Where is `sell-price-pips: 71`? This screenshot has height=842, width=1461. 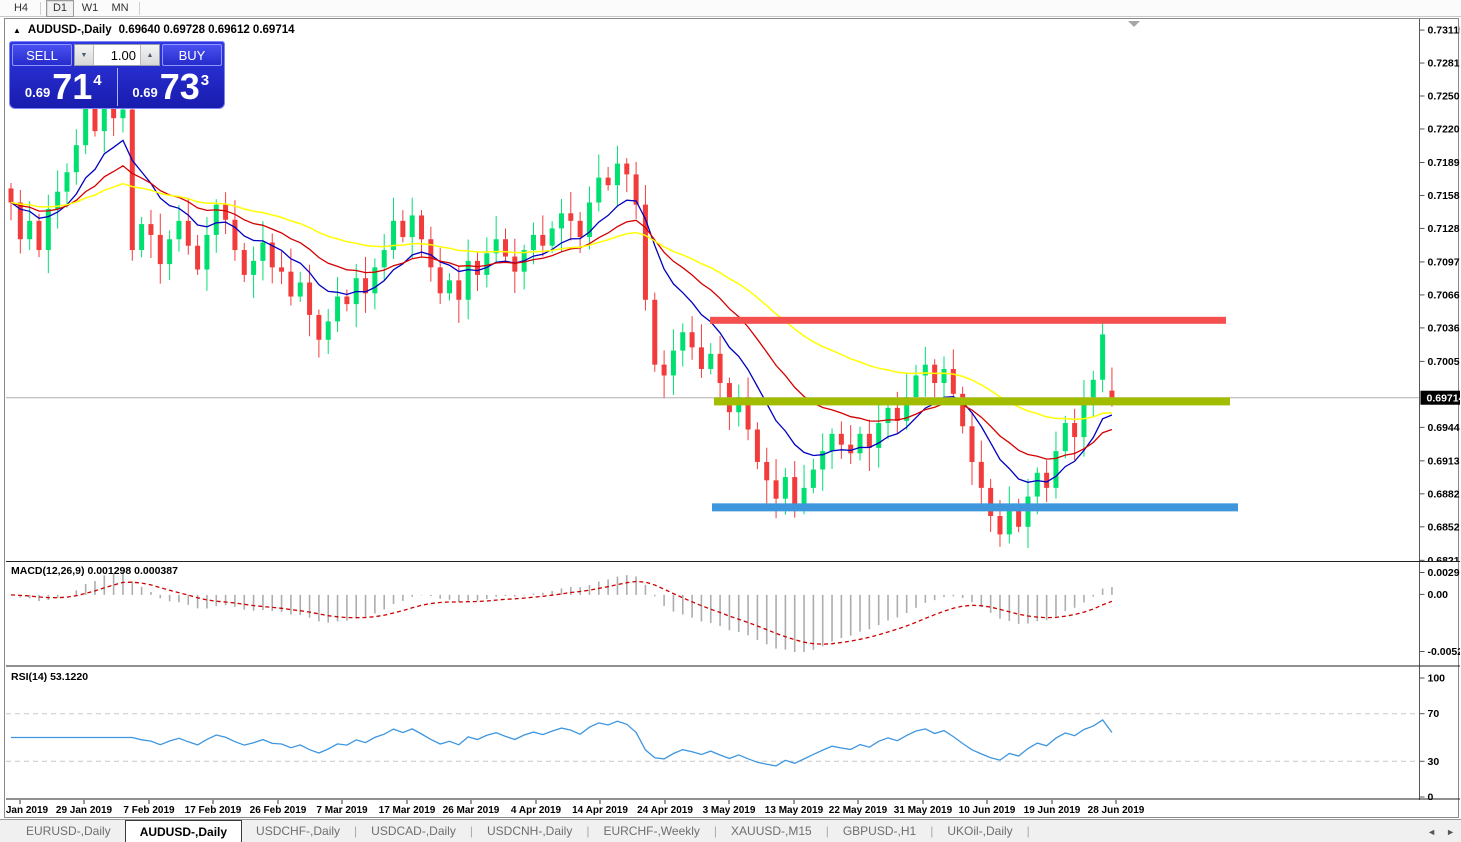
sell-price-pips: 71 is located at coordinates (72, 86).